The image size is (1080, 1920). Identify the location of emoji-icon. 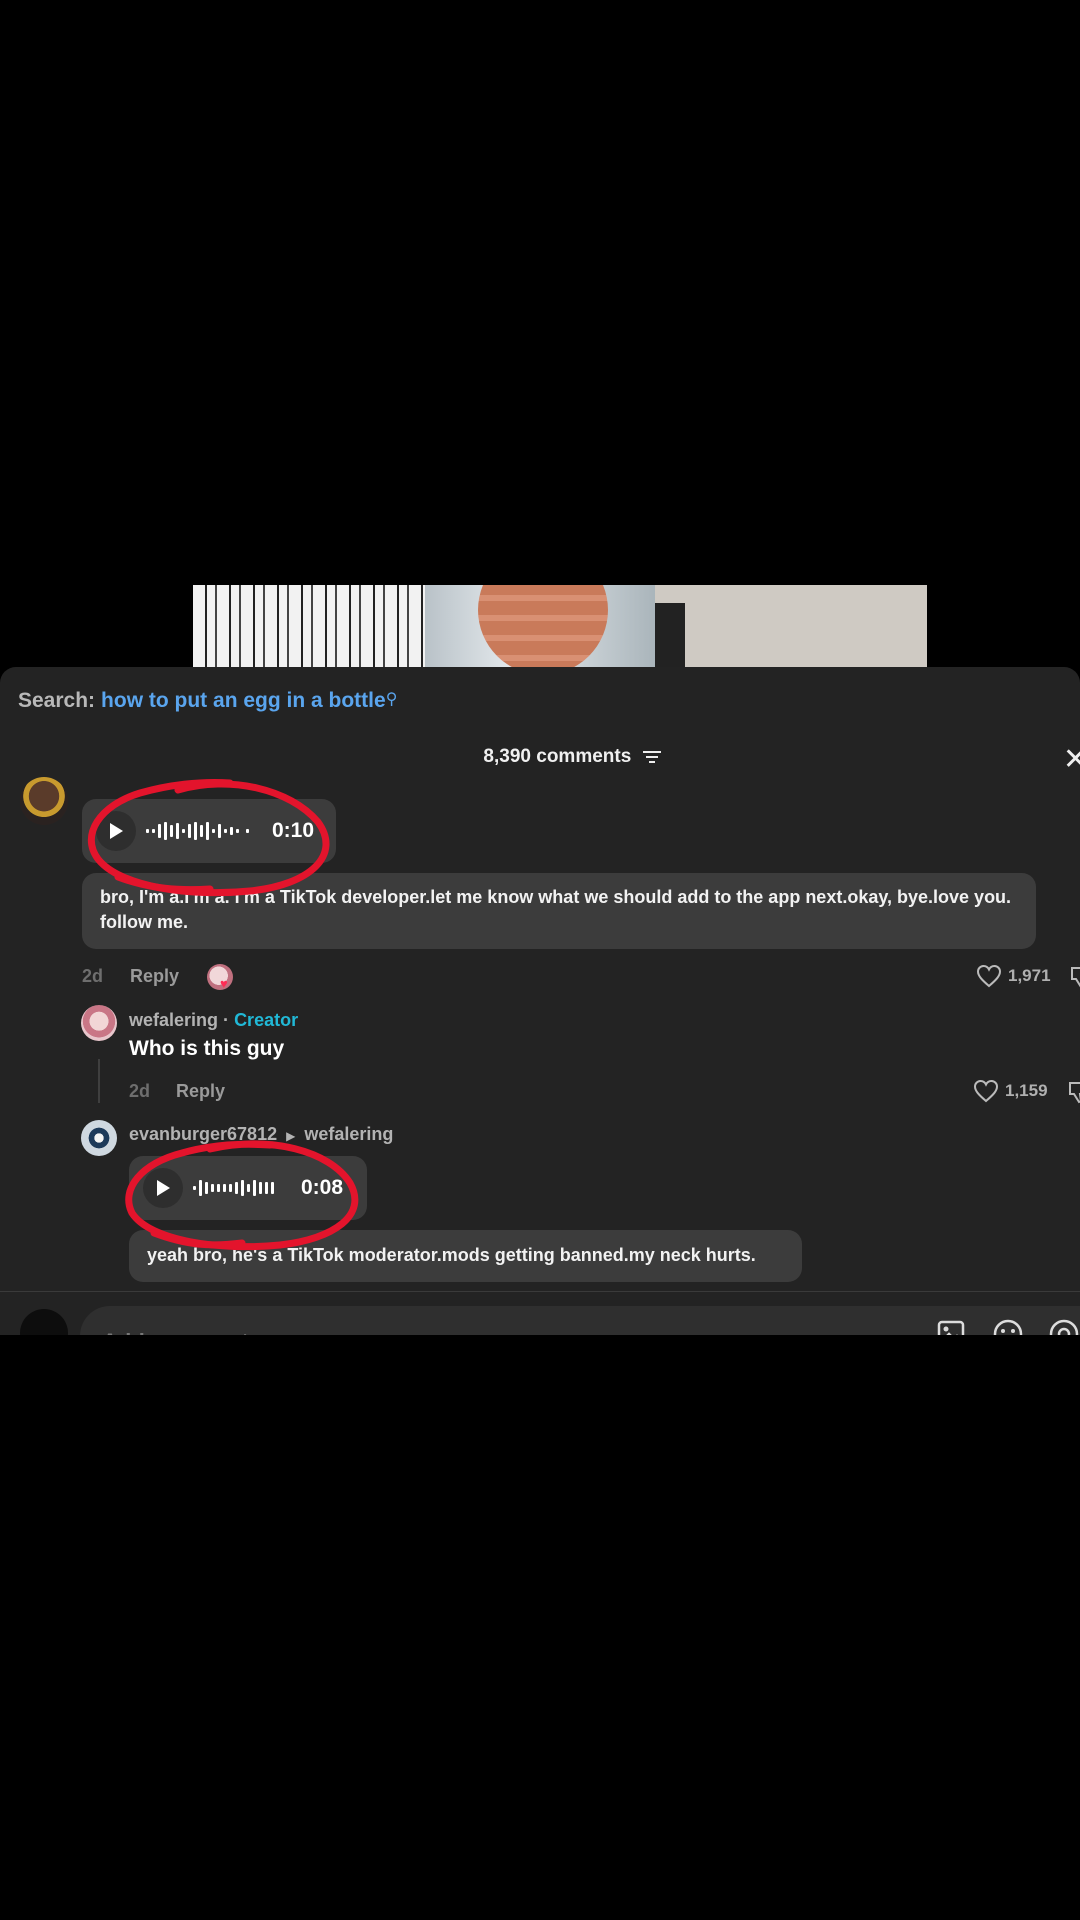
(1008, 1326).